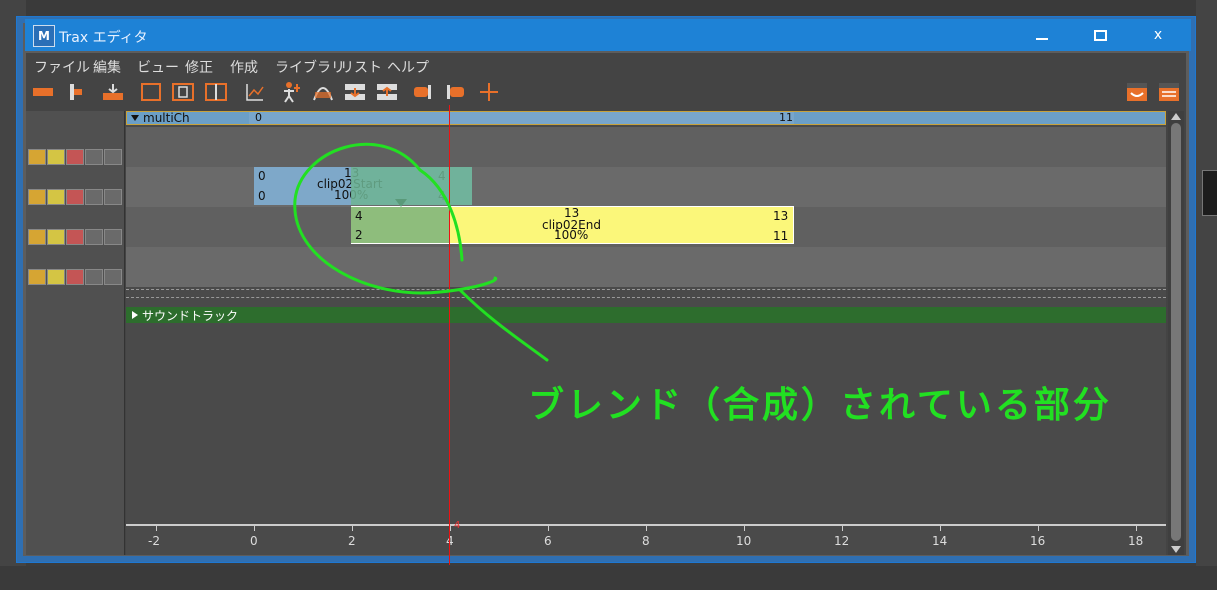 The width and height of the screenshot is (1217, 590). Describe the element at coordinates (421, 252) in the screenshot. I see `annotation-circle-icon` at that location.